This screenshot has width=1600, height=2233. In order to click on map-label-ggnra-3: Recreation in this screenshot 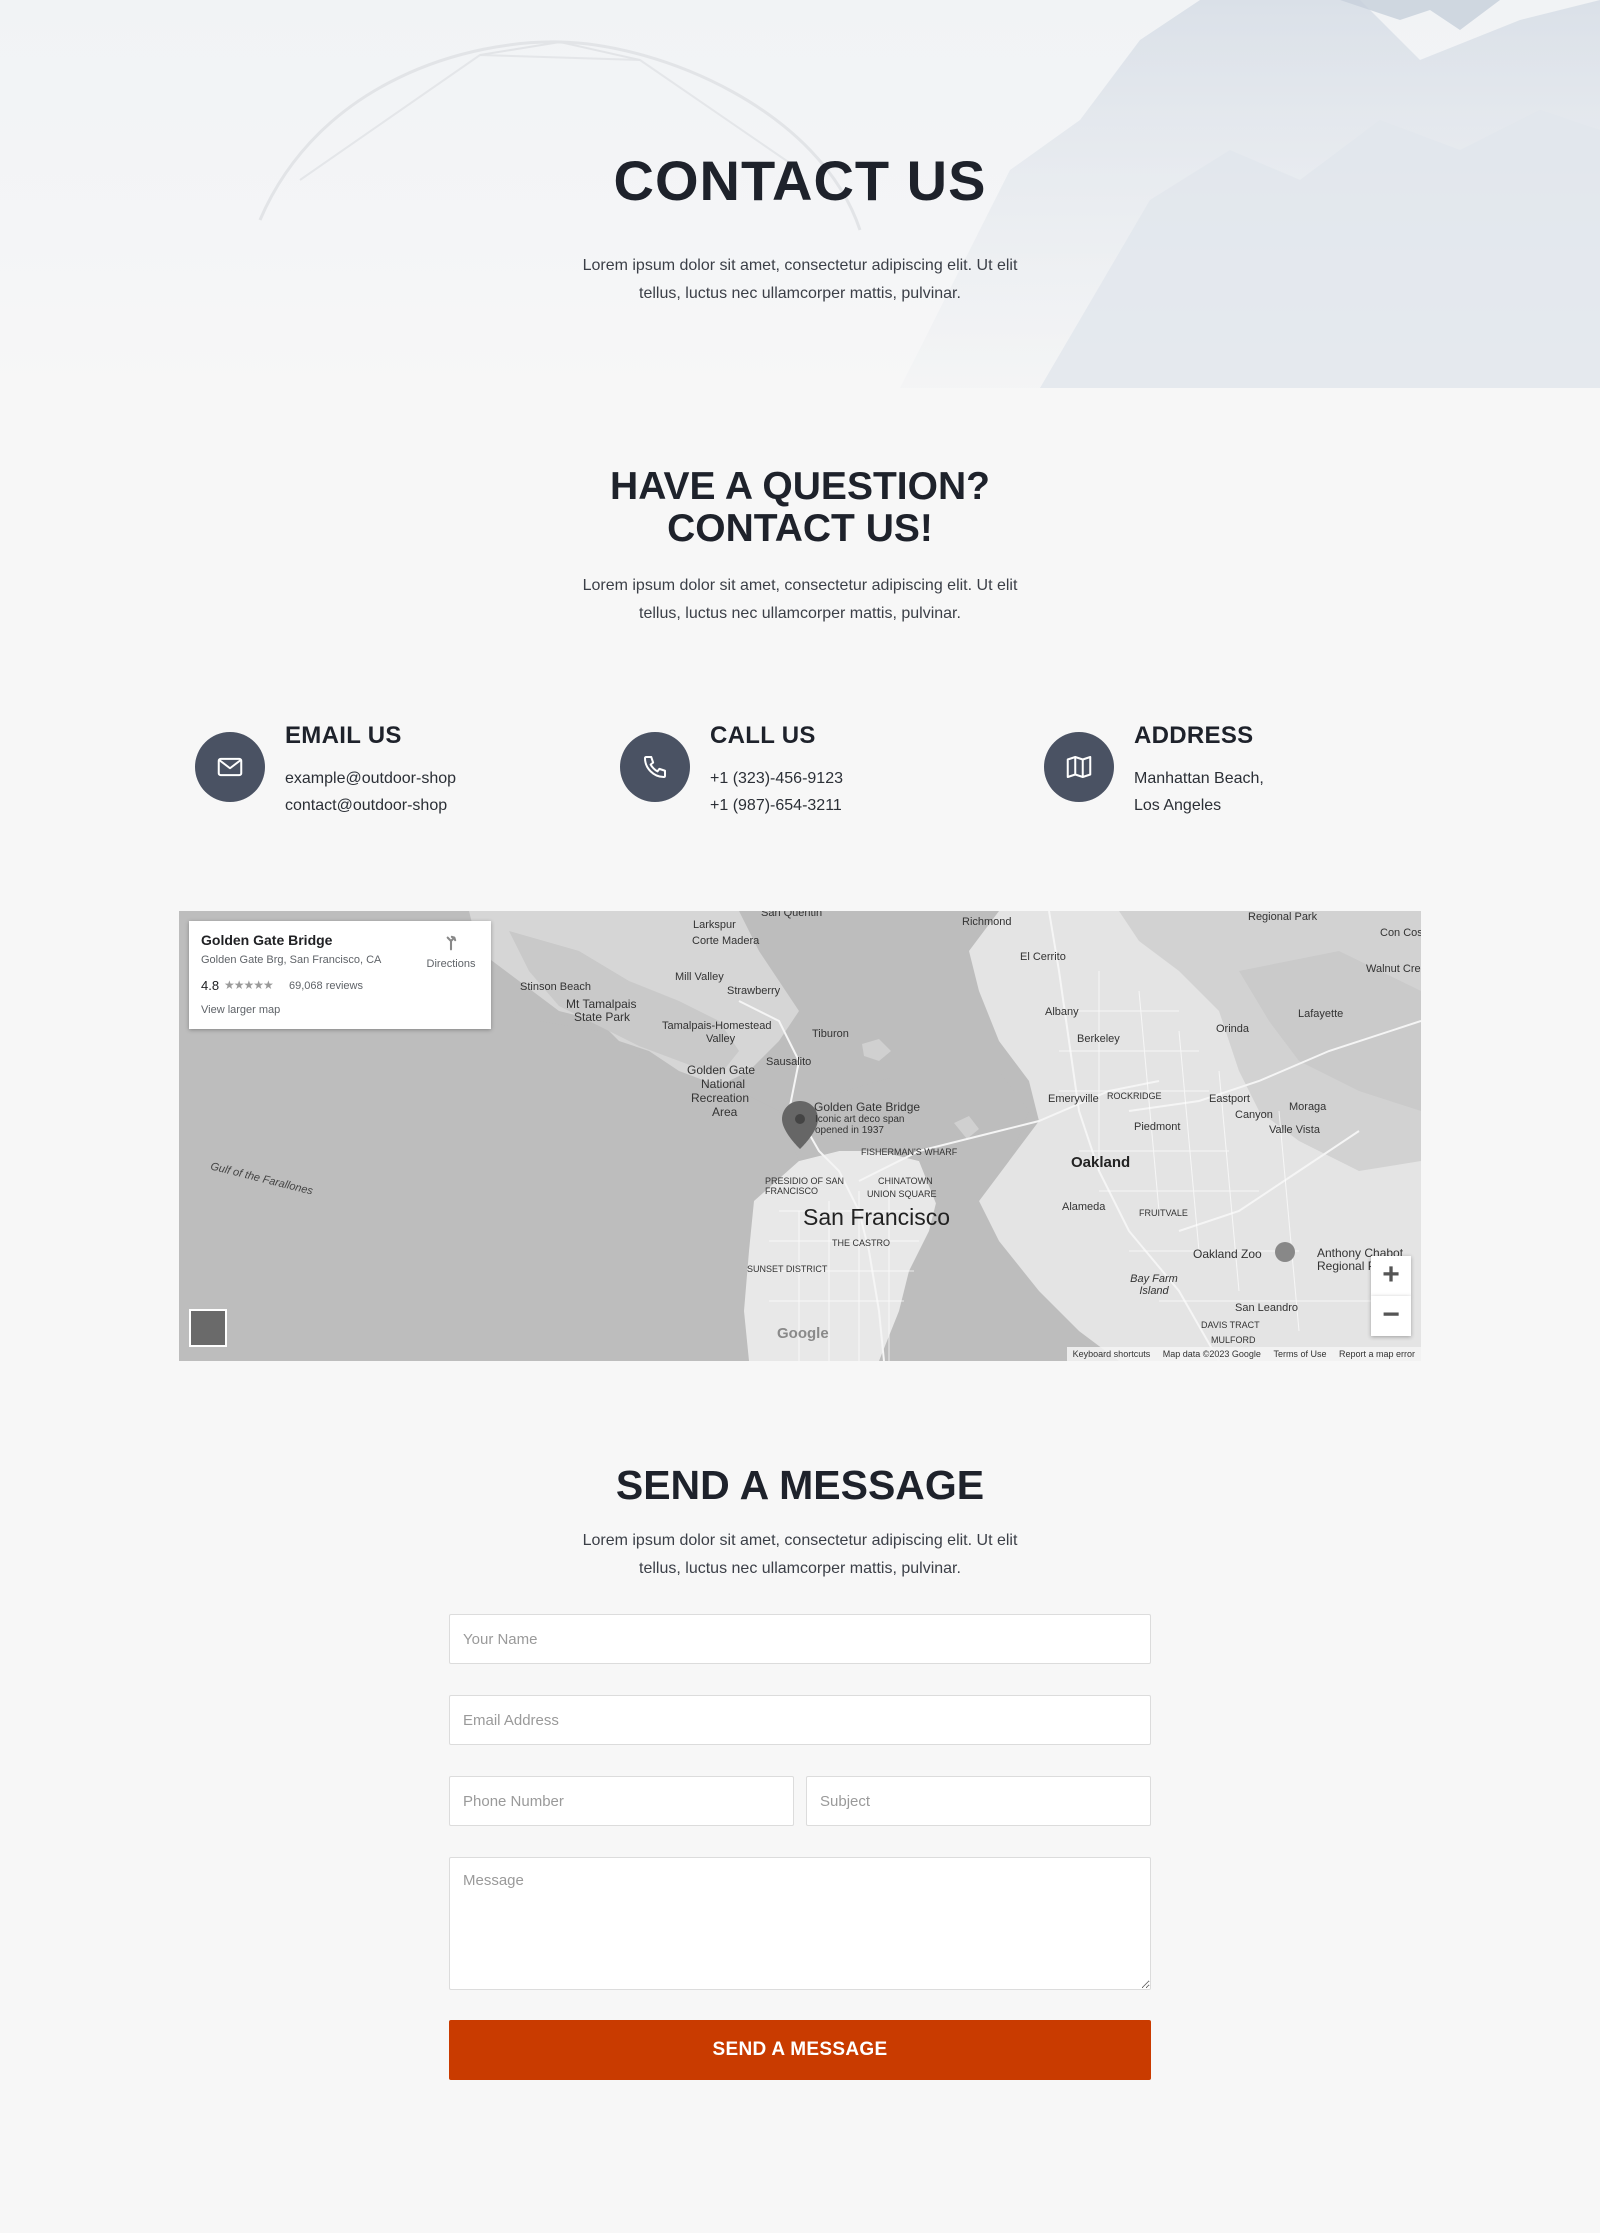, I will do `click(720, 1098)`.